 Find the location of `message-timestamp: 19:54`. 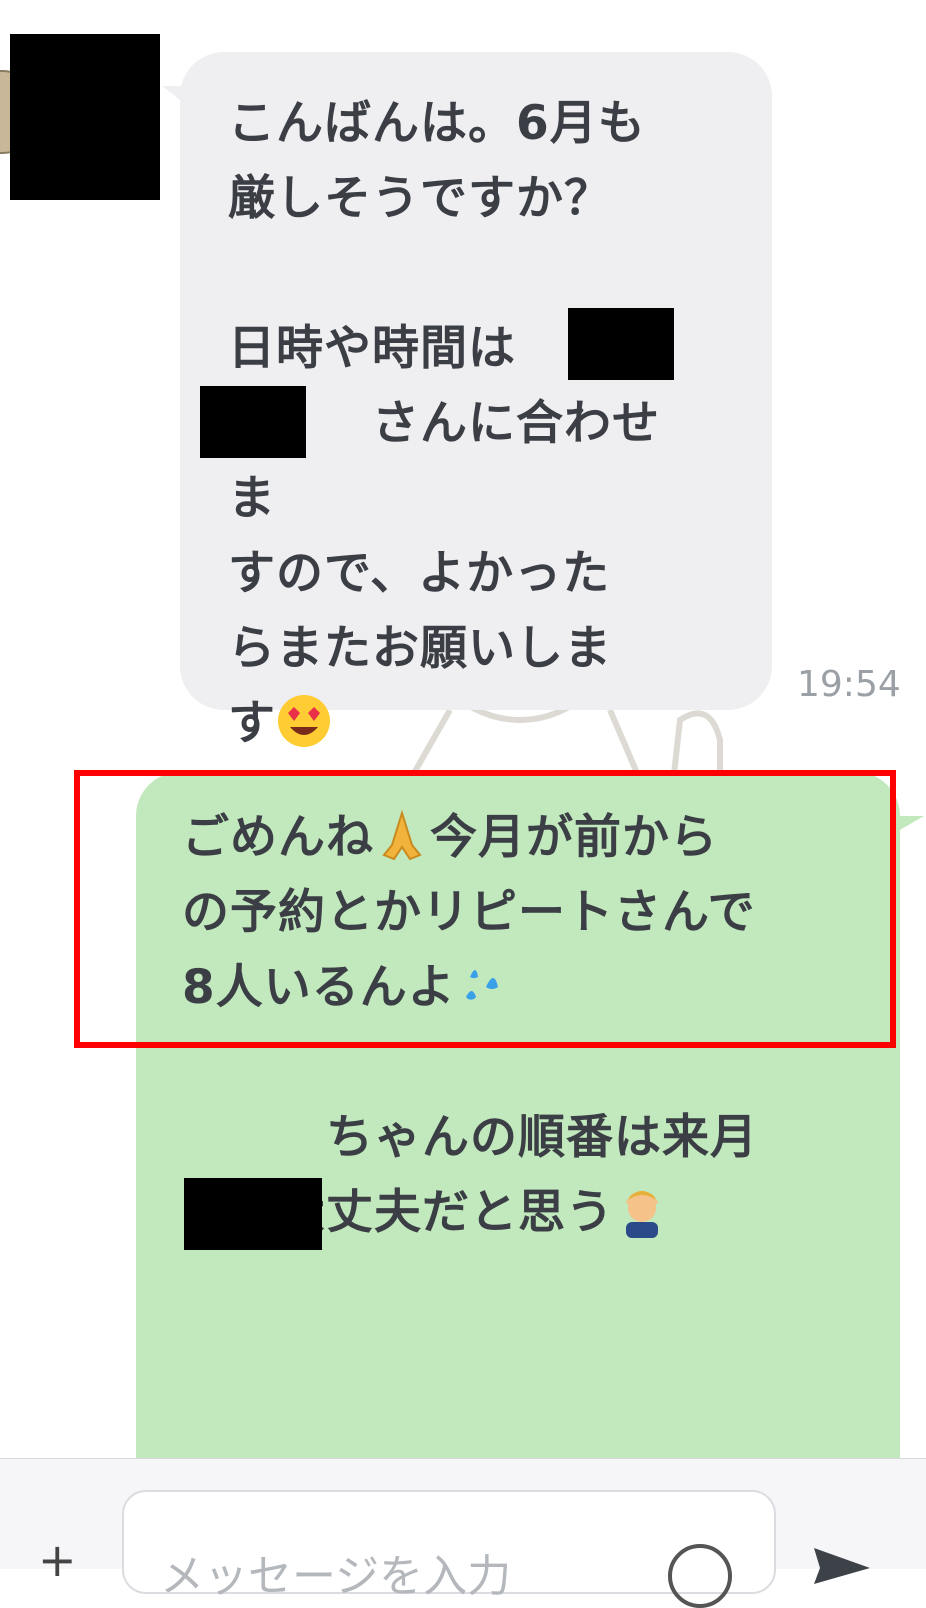

message-timestamp: 19:54 is located at coordinates (849, 684).